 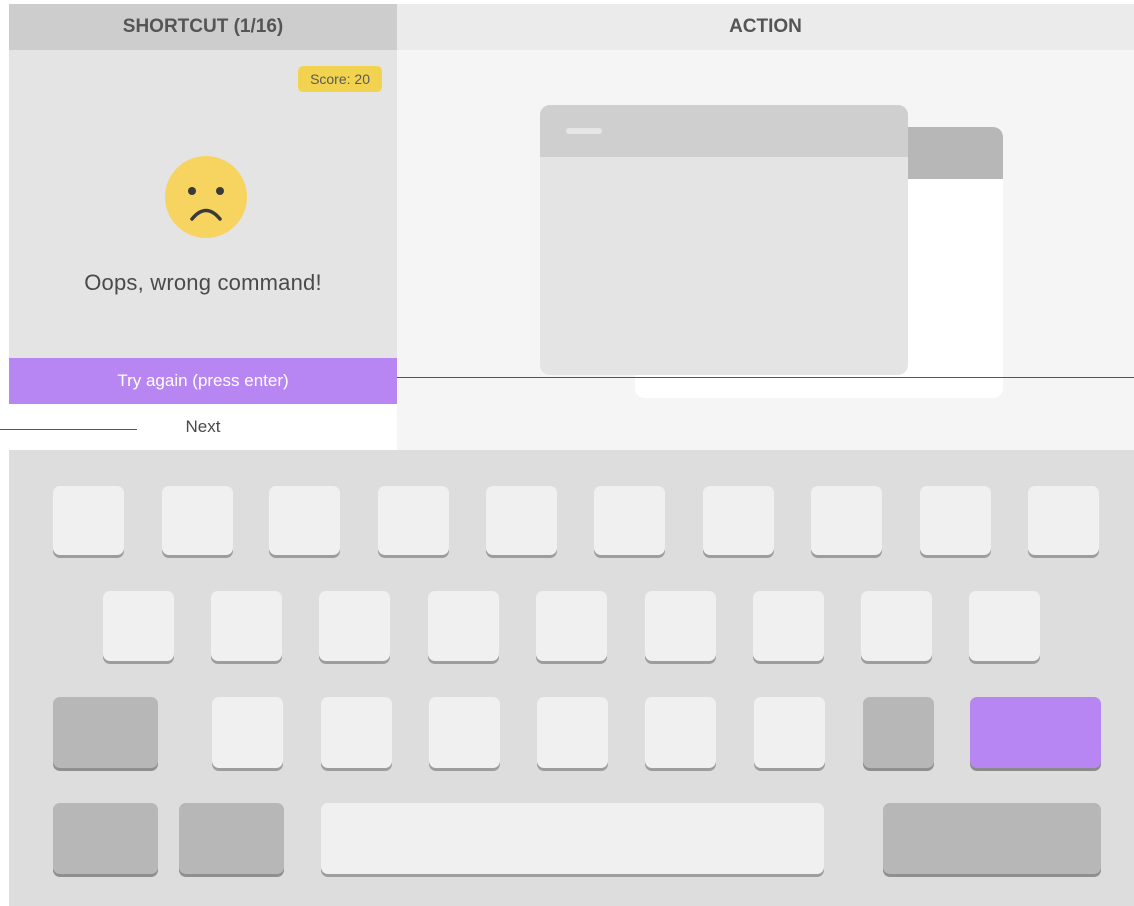 What do you see at coordinates (105, 838) in the screenshot?
I see `control-key` at bounding box center [105, 838].